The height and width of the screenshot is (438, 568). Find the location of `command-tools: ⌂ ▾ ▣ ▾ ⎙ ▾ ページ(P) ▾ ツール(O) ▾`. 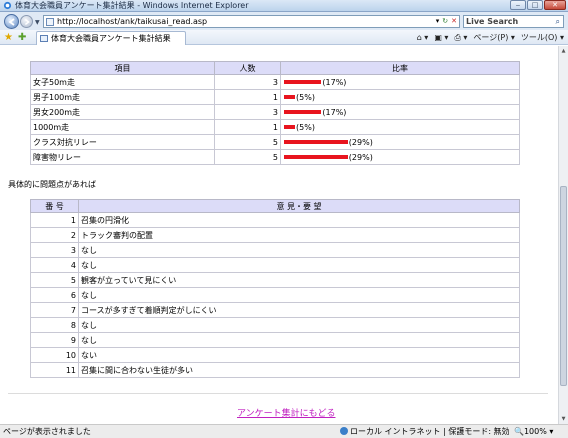

command-tools: ⌂ ▾ ▣ ▾ ⎙ ▾ ページ(P) ▾ ツール(O) ▾ is located at coordinates (487, 37).